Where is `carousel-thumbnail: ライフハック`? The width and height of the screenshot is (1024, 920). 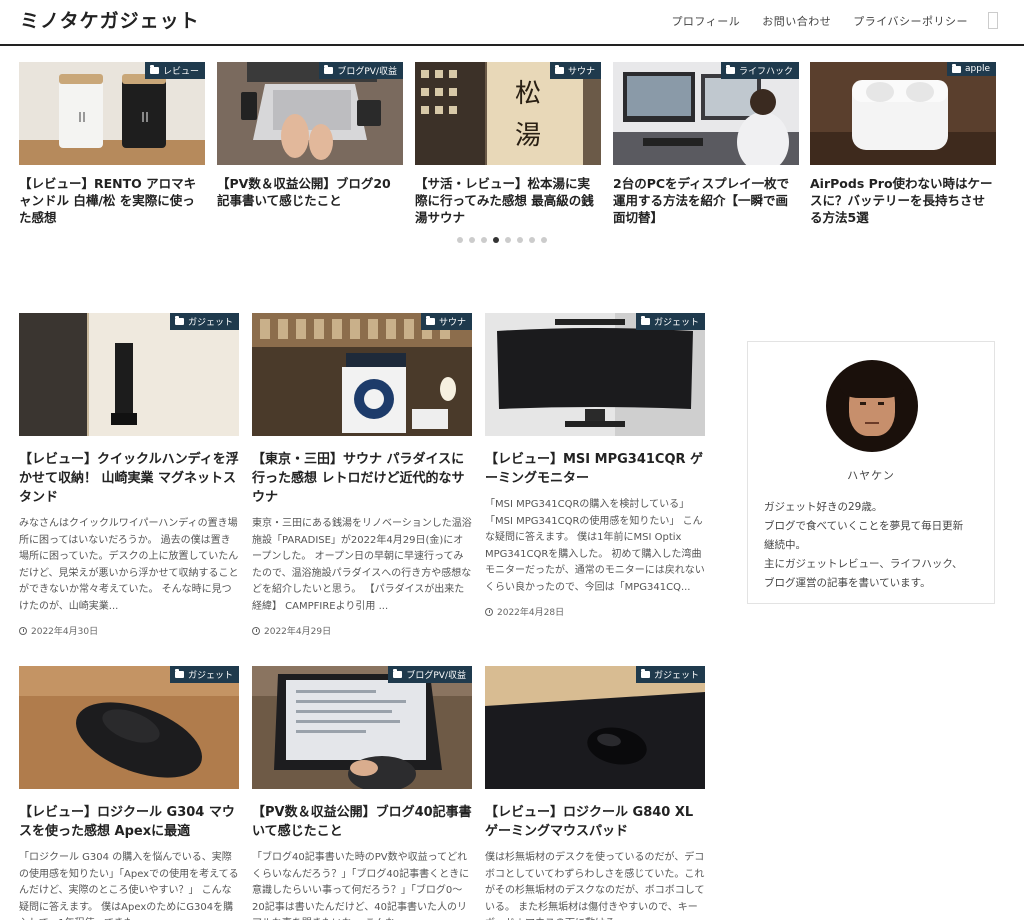
carousel-thumbnail: ライフハック is located at coordinates (706, 113).